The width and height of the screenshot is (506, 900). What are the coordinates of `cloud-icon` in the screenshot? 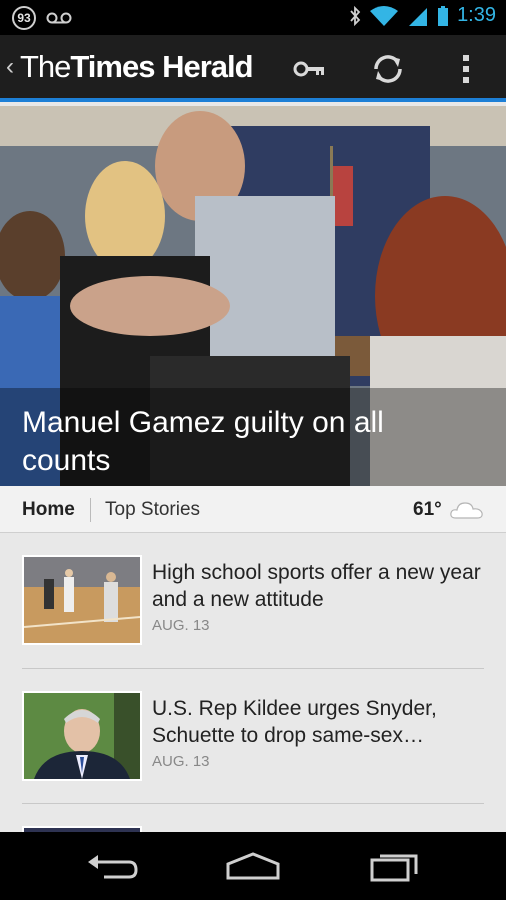 It's located at (467, 510).